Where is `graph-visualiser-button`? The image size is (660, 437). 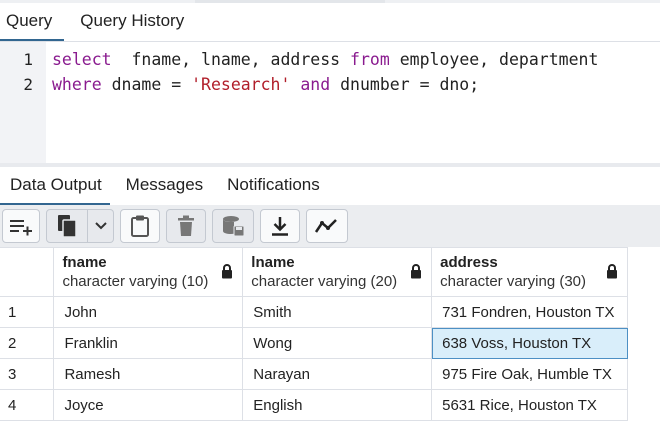
graph-visualiser-button is located at coordinates (327, 226).